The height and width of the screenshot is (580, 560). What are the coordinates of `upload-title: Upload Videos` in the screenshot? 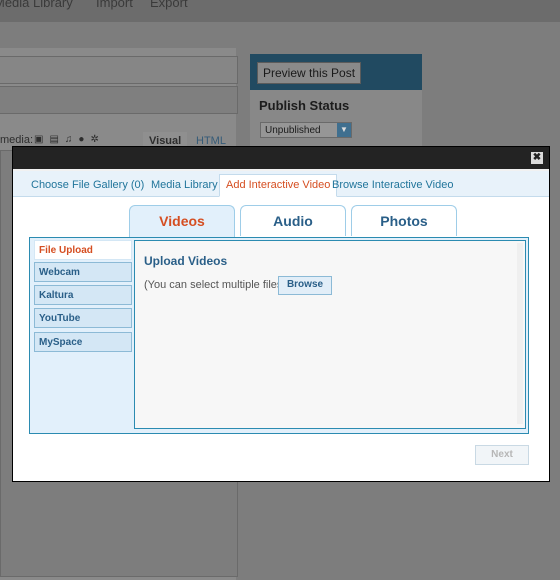 It's located at (186, 261).